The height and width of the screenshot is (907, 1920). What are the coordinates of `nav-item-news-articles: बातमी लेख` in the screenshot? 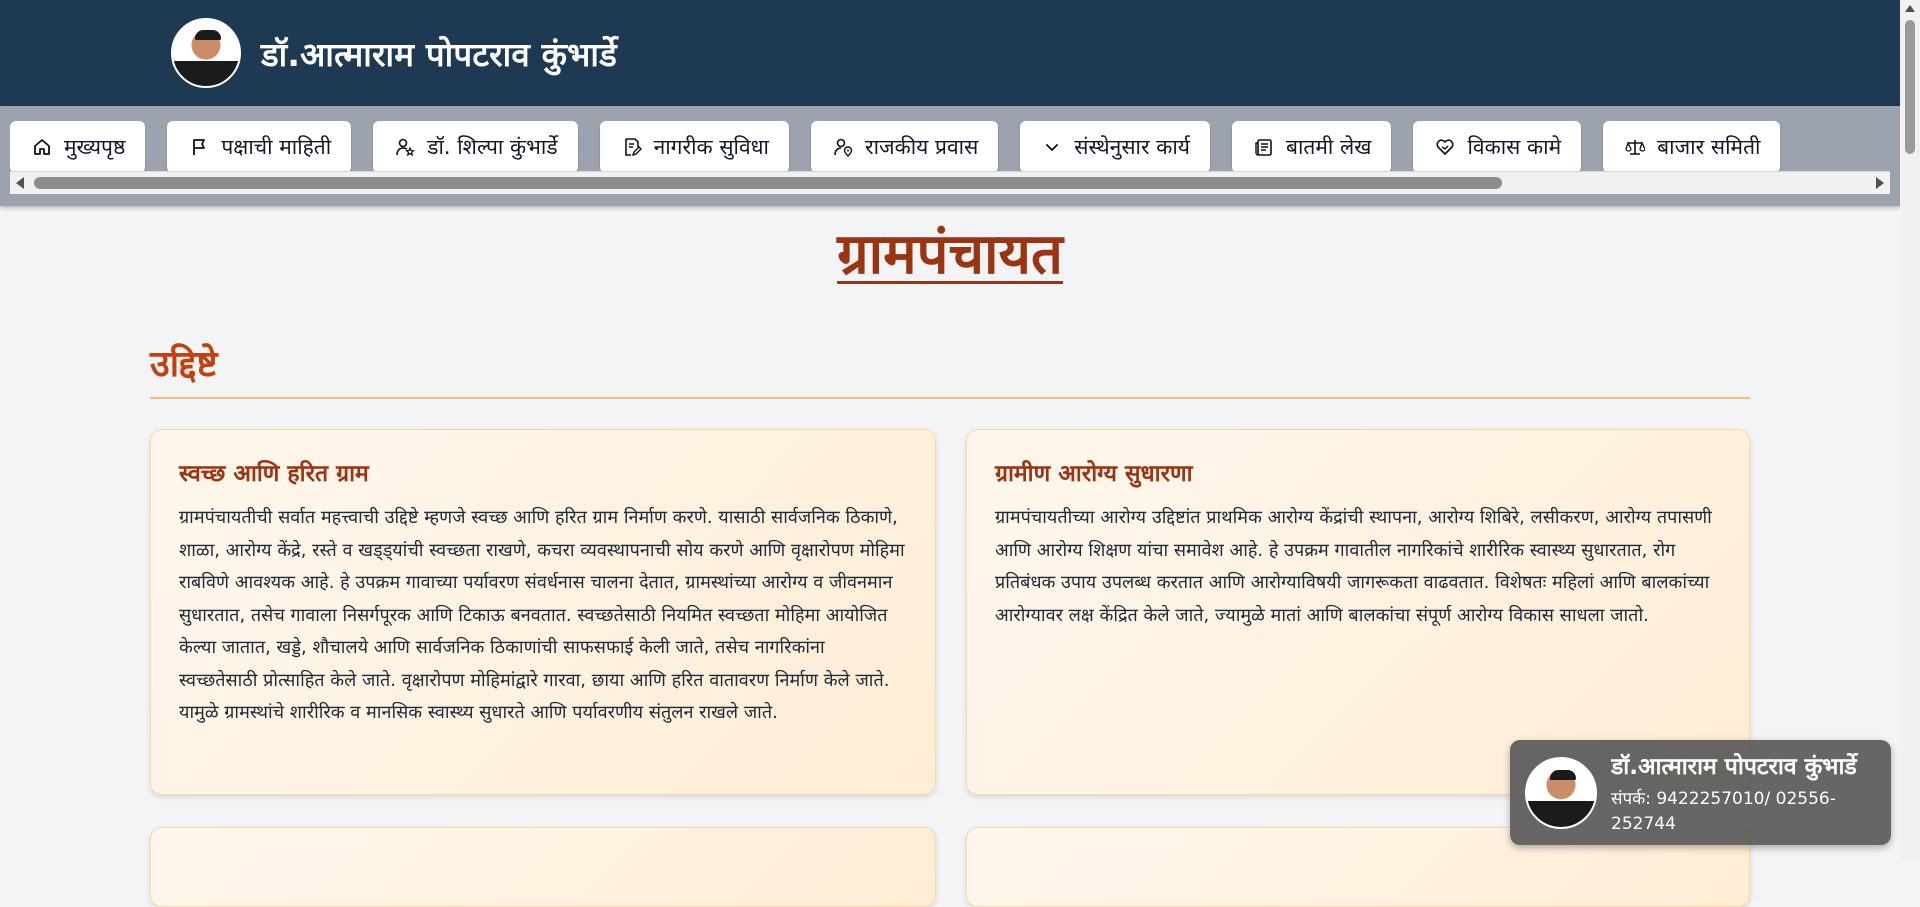 It's located at (1311, 147).